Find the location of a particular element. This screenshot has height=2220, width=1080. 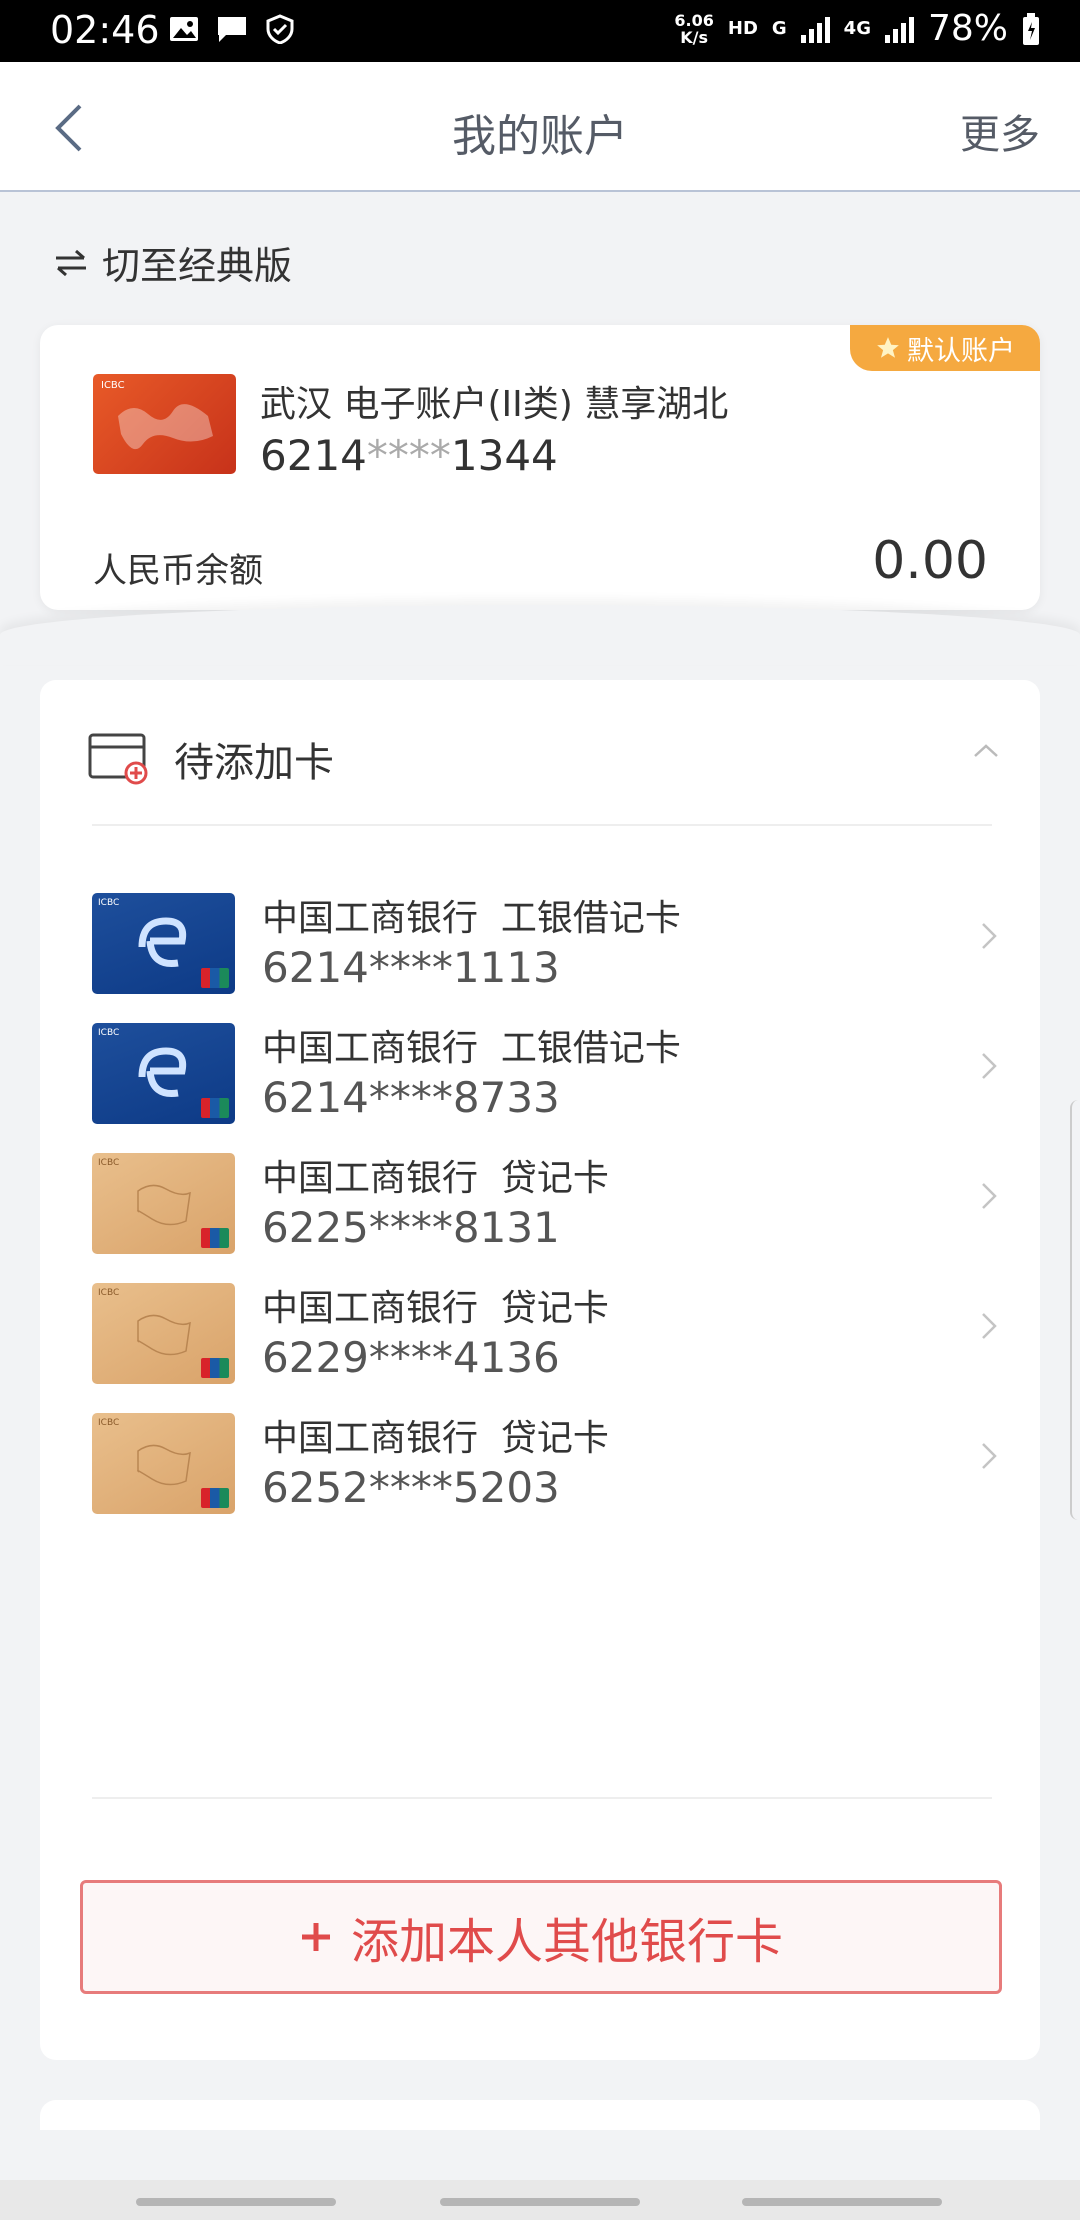

balance-label: 人民币余额 is located at coordinates (178, 571).